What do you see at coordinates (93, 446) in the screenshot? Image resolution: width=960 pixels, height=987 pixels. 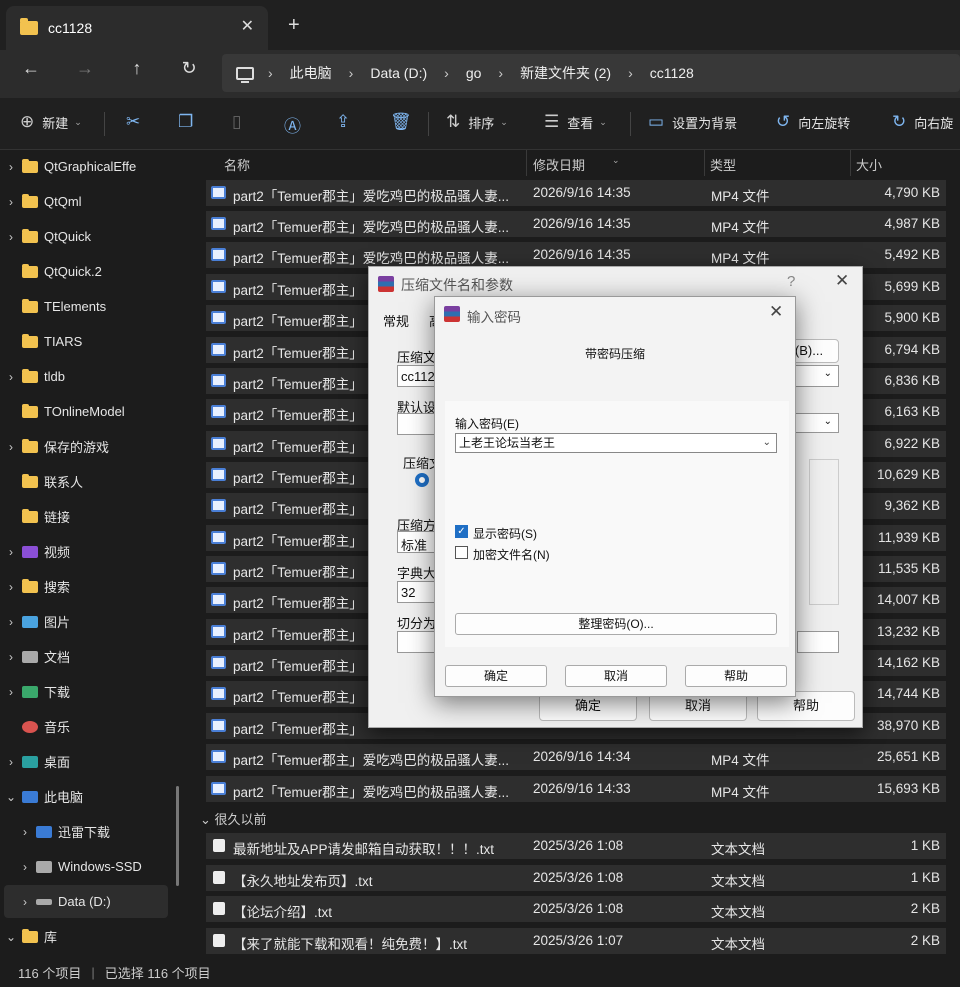 I see `sidebar-item-saved-games: › 保存的游戏` at bounding box center [93, 446].